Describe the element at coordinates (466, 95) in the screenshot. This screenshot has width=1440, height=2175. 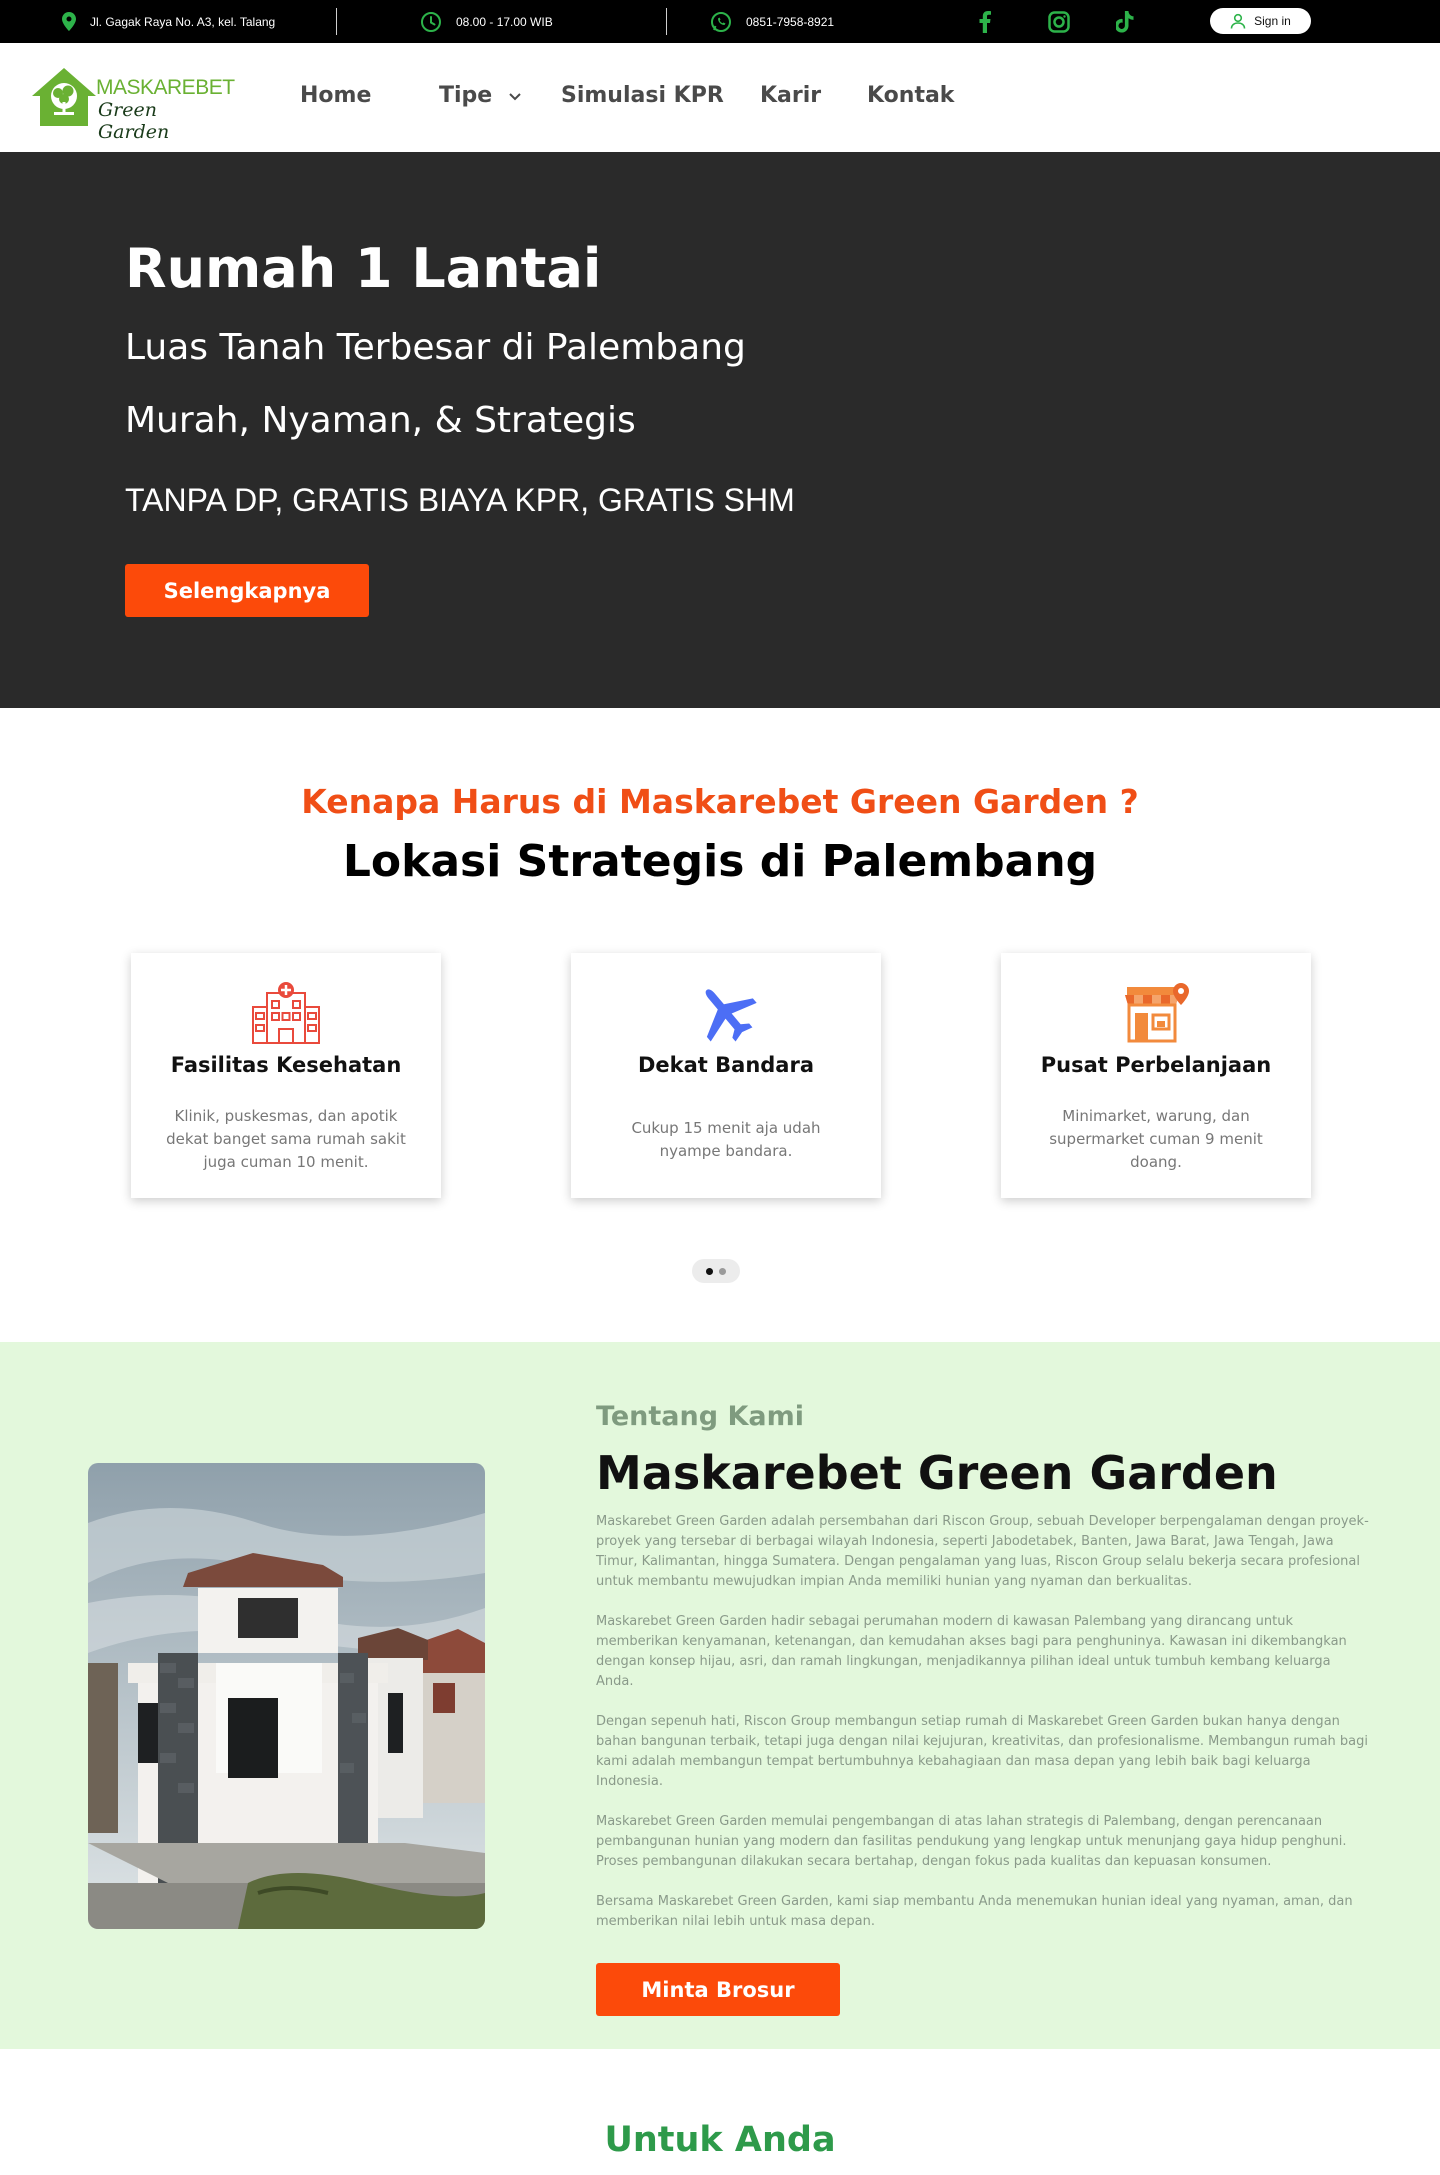
I see `nav-tipe-label: Tipe` at that location.